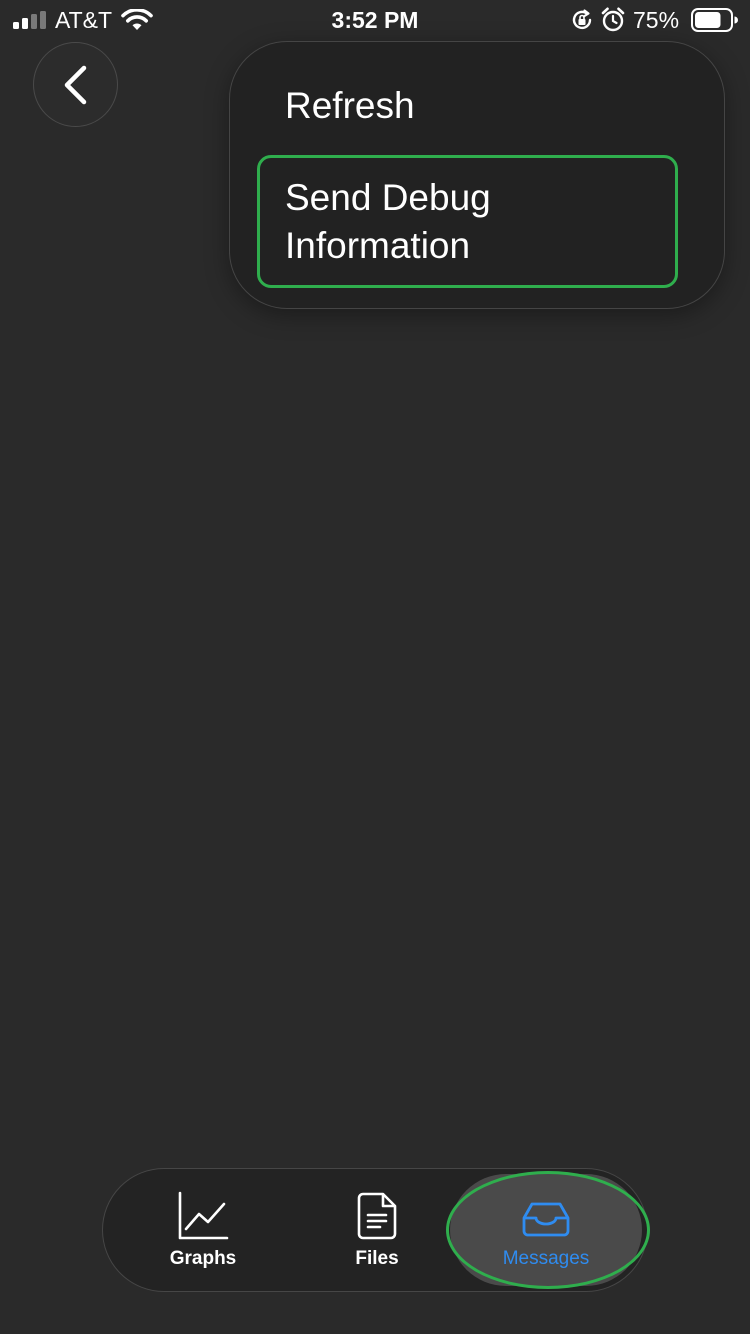 The image size is (750, 1334). What do you see at coordinates (656, 20) in the screenshot?
I see `battery-percentage: 75%` at bounding box center [656, 20].